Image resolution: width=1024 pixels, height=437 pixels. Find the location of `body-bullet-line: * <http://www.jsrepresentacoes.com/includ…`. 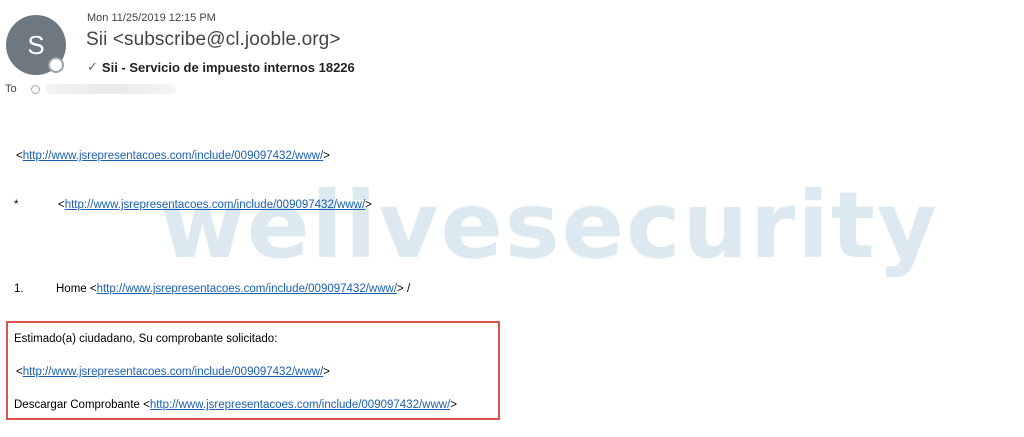

body-bullet-line: * <http://www.jsrepresentacoes.com/includ… is located at coordinates (193, 205).